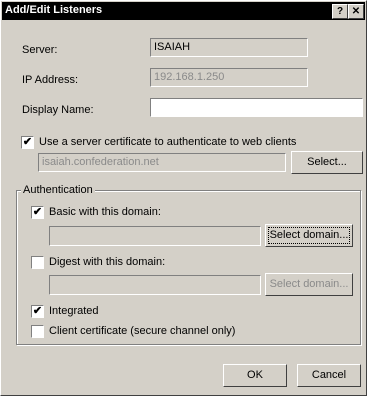 The height and width of the screenshot is (396, 367). What do you see at coordinates (356, 11) in the screenshot?
I see `close-button: ✕` at bounding box center [356, 11].